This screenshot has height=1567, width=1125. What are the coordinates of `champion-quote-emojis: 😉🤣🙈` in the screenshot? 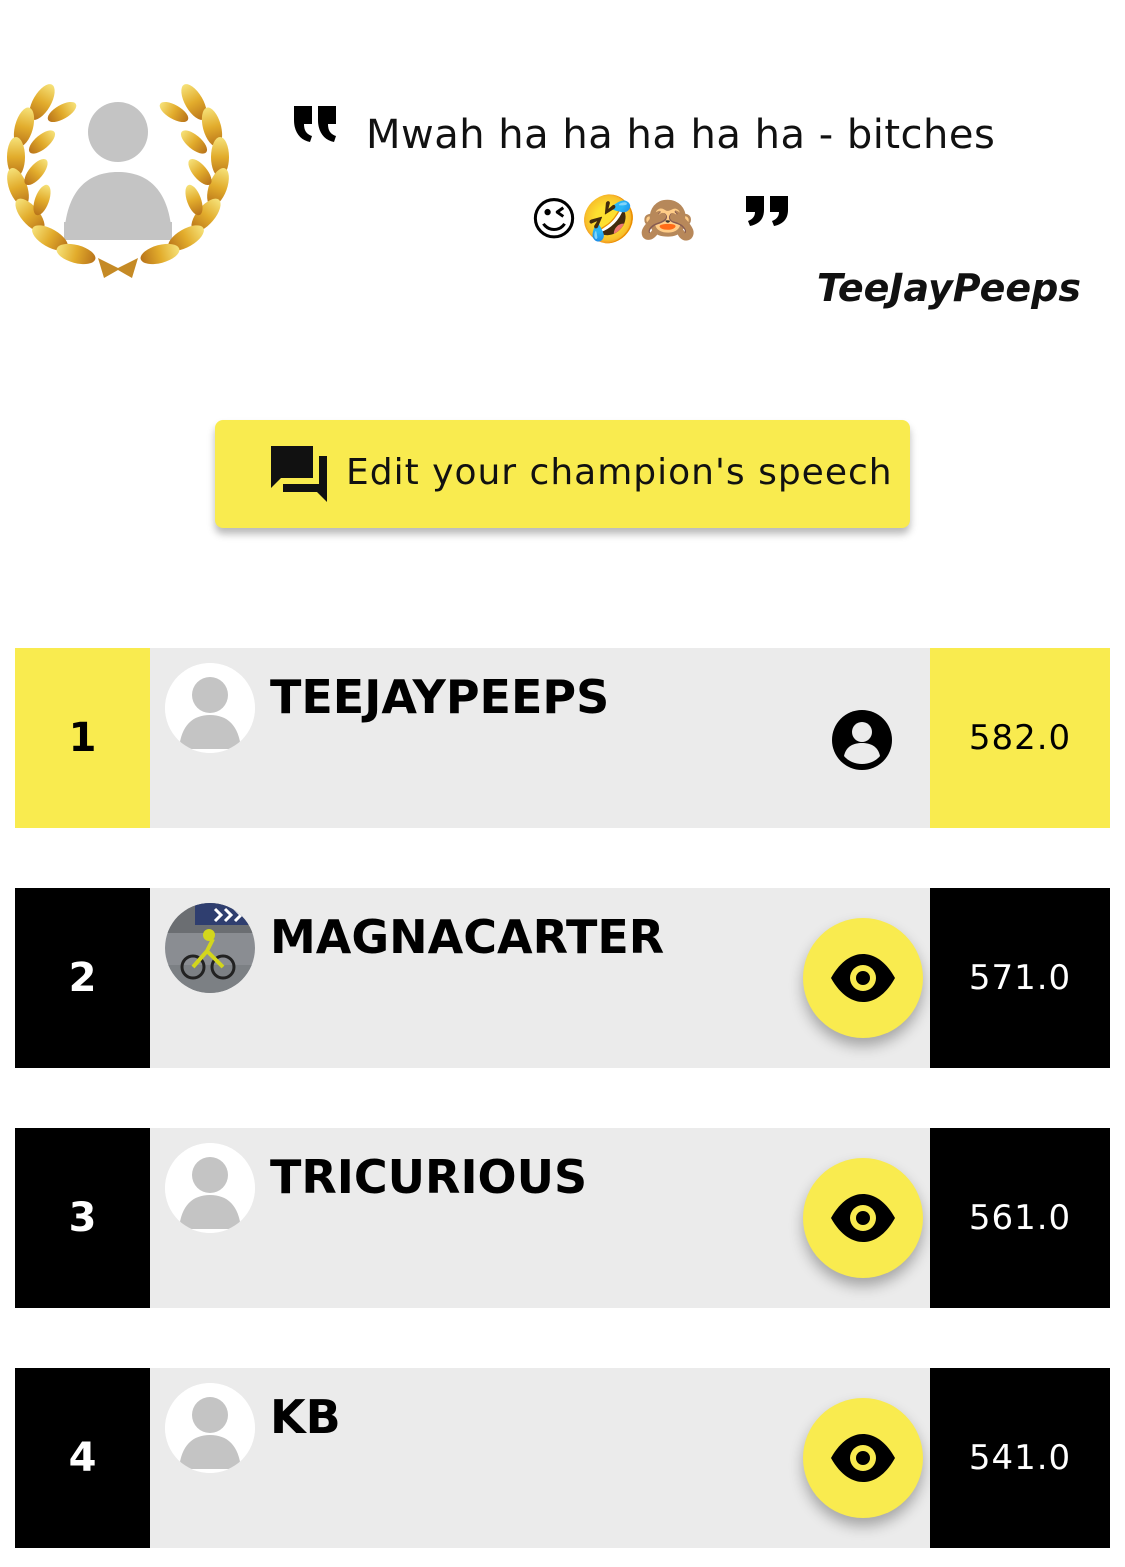 It's located at (614, 219).